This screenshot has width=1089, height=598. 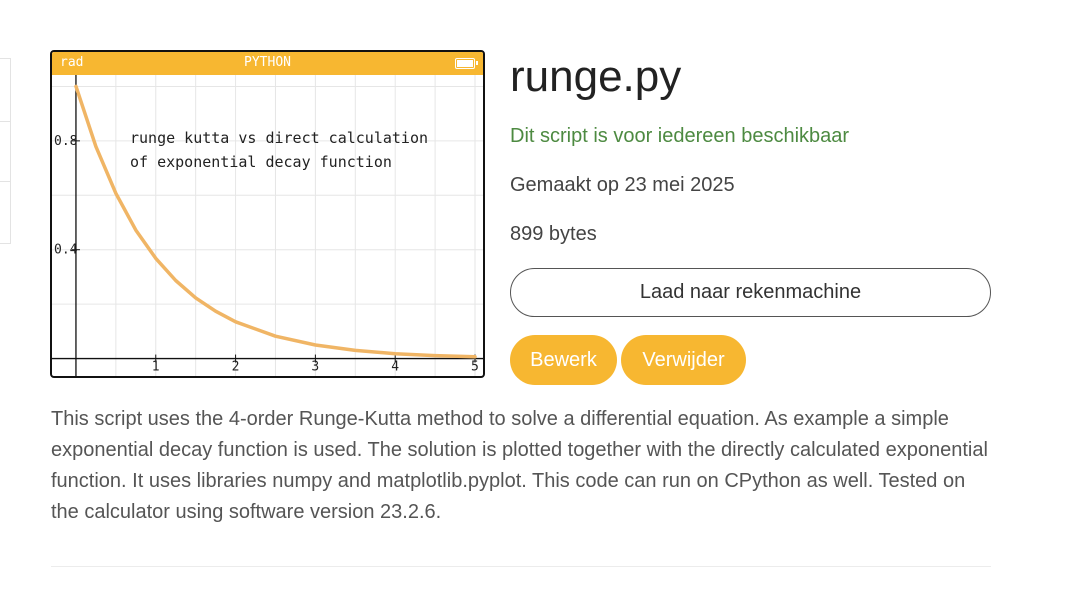 What do you see at coordinates (5, 151) in the screenshot?
I see `sidebar-edge` at bounding box center [5, 151].